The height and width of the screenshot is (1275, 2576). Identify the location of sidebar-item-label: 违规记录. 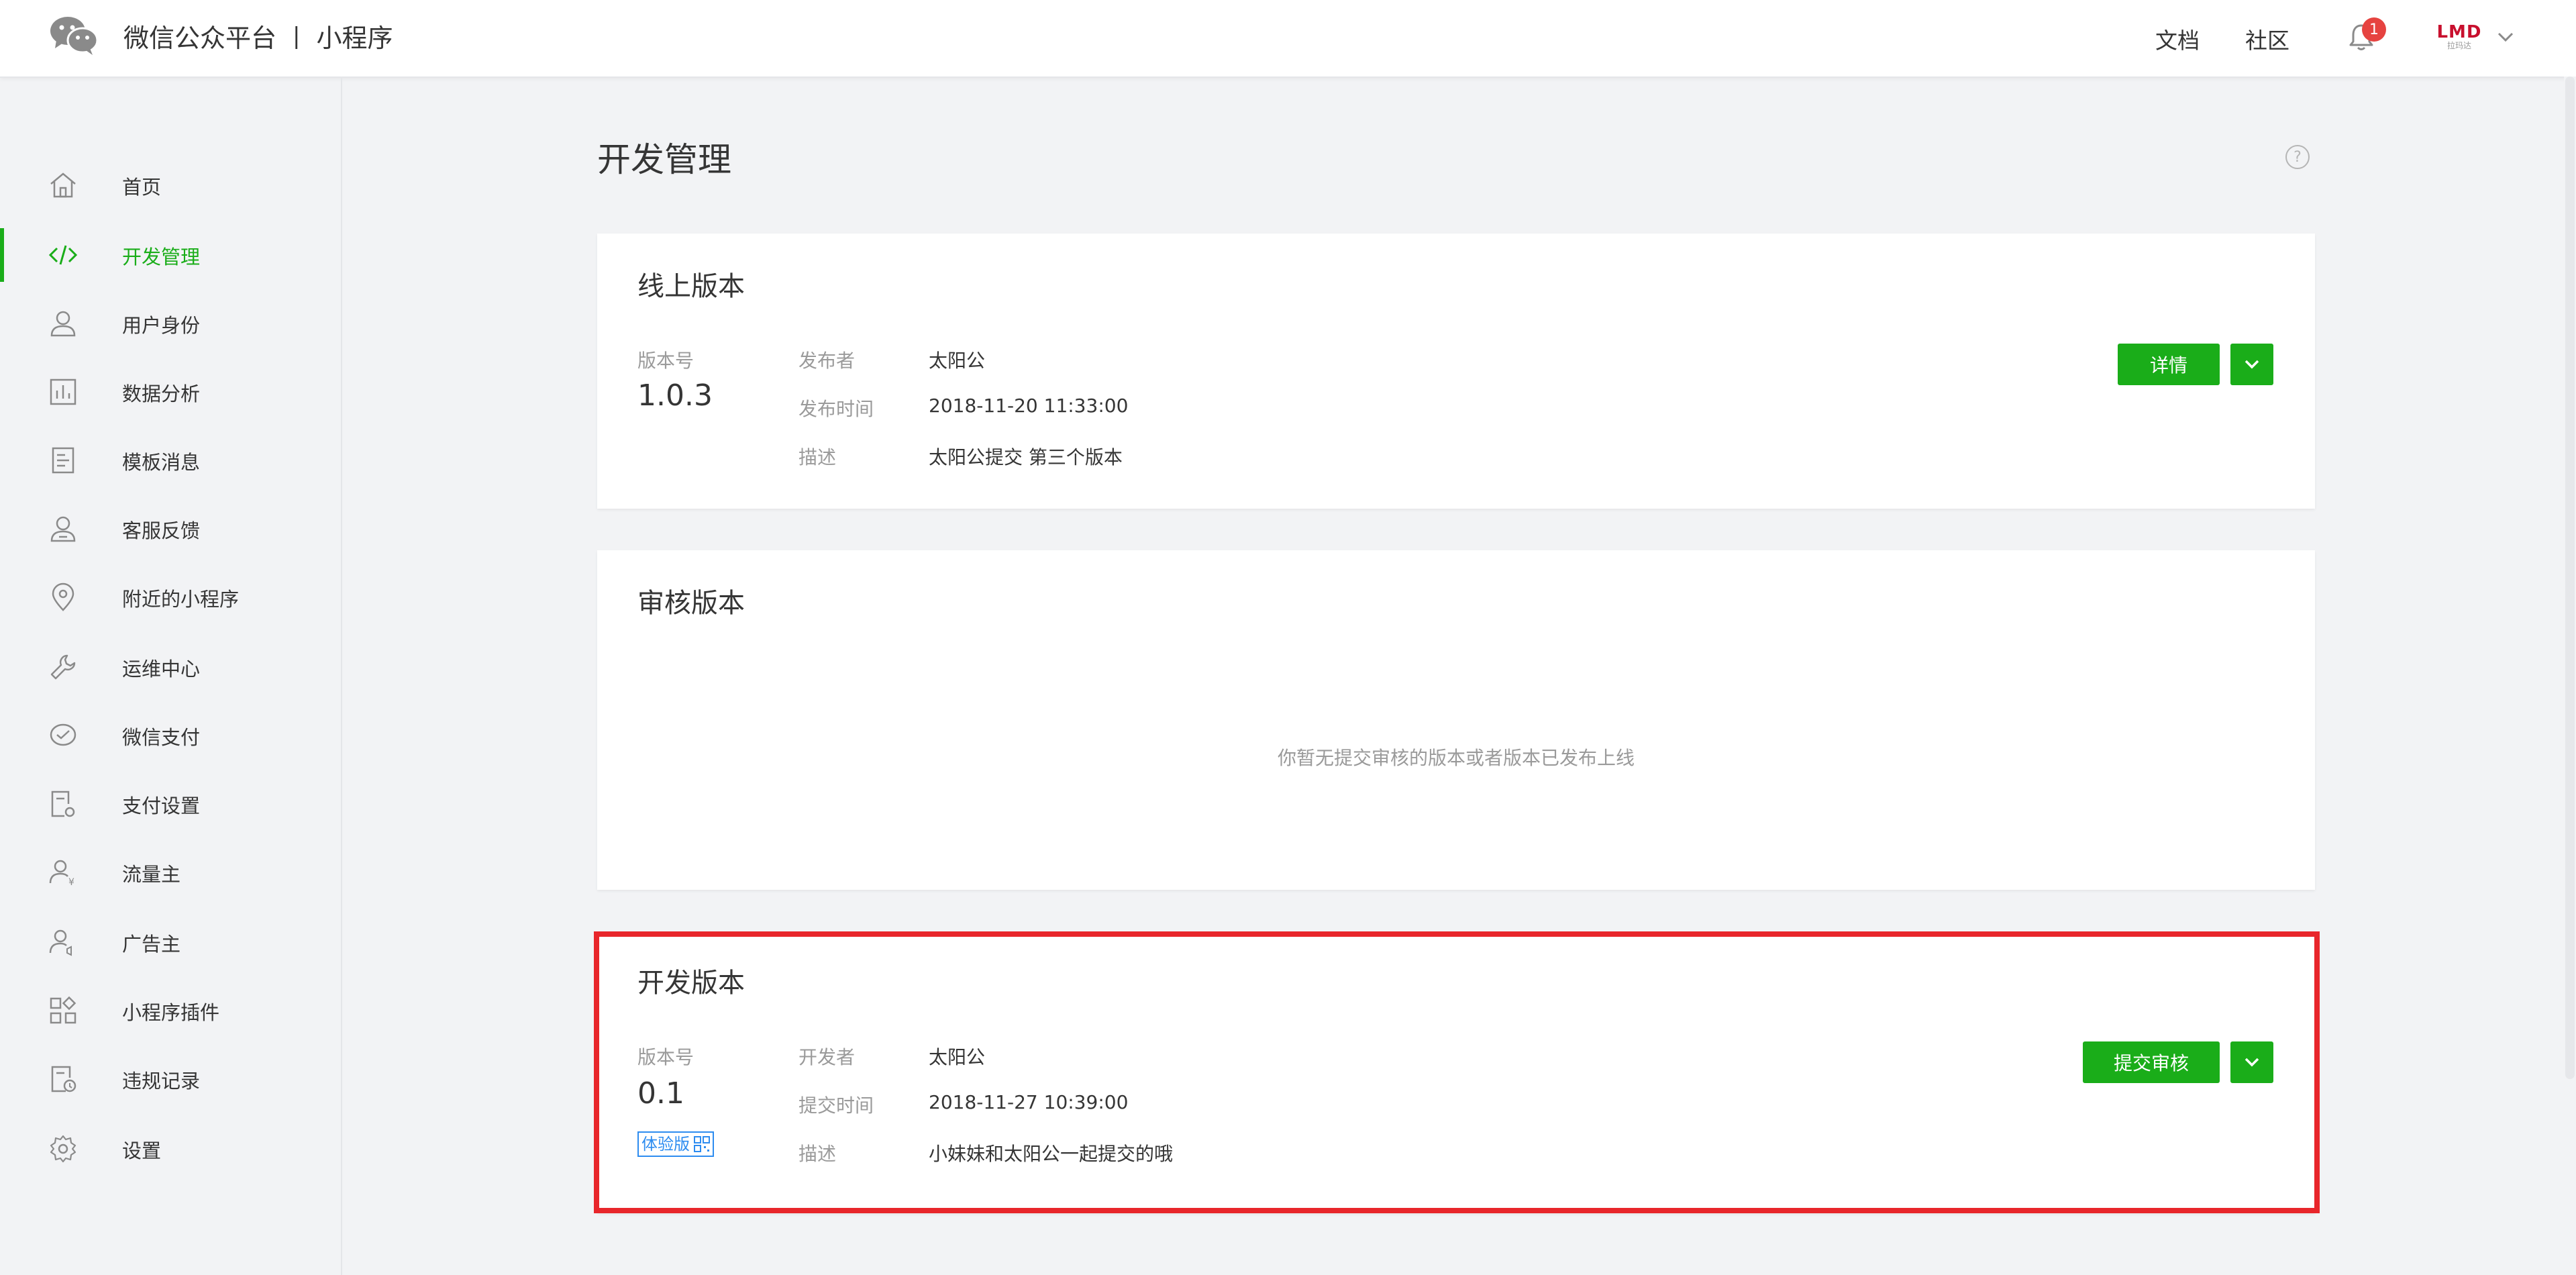
(161, 1081).